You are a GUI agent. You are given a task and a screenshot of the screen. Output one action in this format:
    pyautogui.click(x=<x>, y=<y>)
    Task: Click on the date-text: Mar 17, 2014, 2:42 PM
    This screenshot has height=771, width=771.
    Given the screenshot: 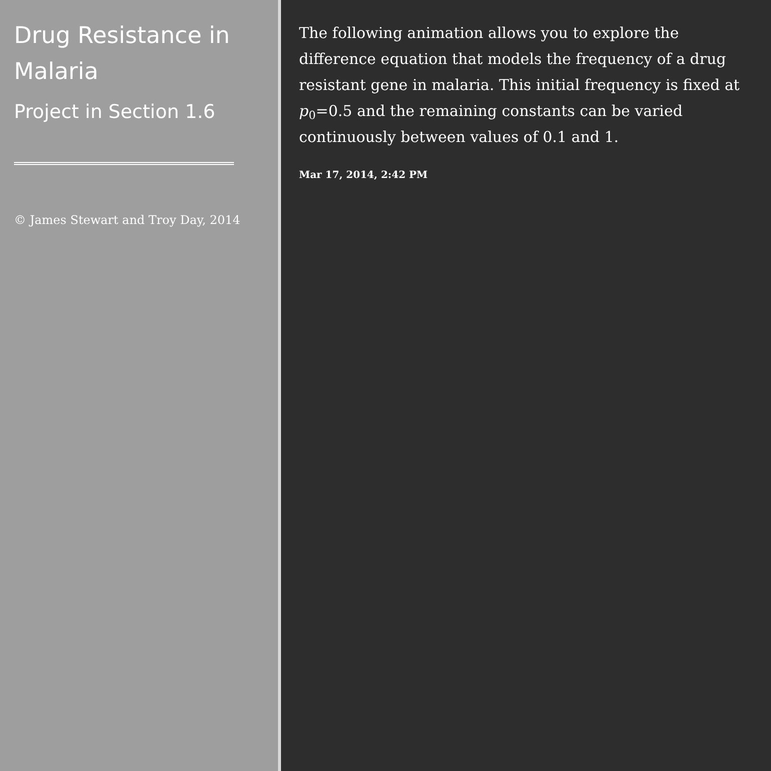 What is the action you would take?
    pyautogui.click(x=364, y=176)
    